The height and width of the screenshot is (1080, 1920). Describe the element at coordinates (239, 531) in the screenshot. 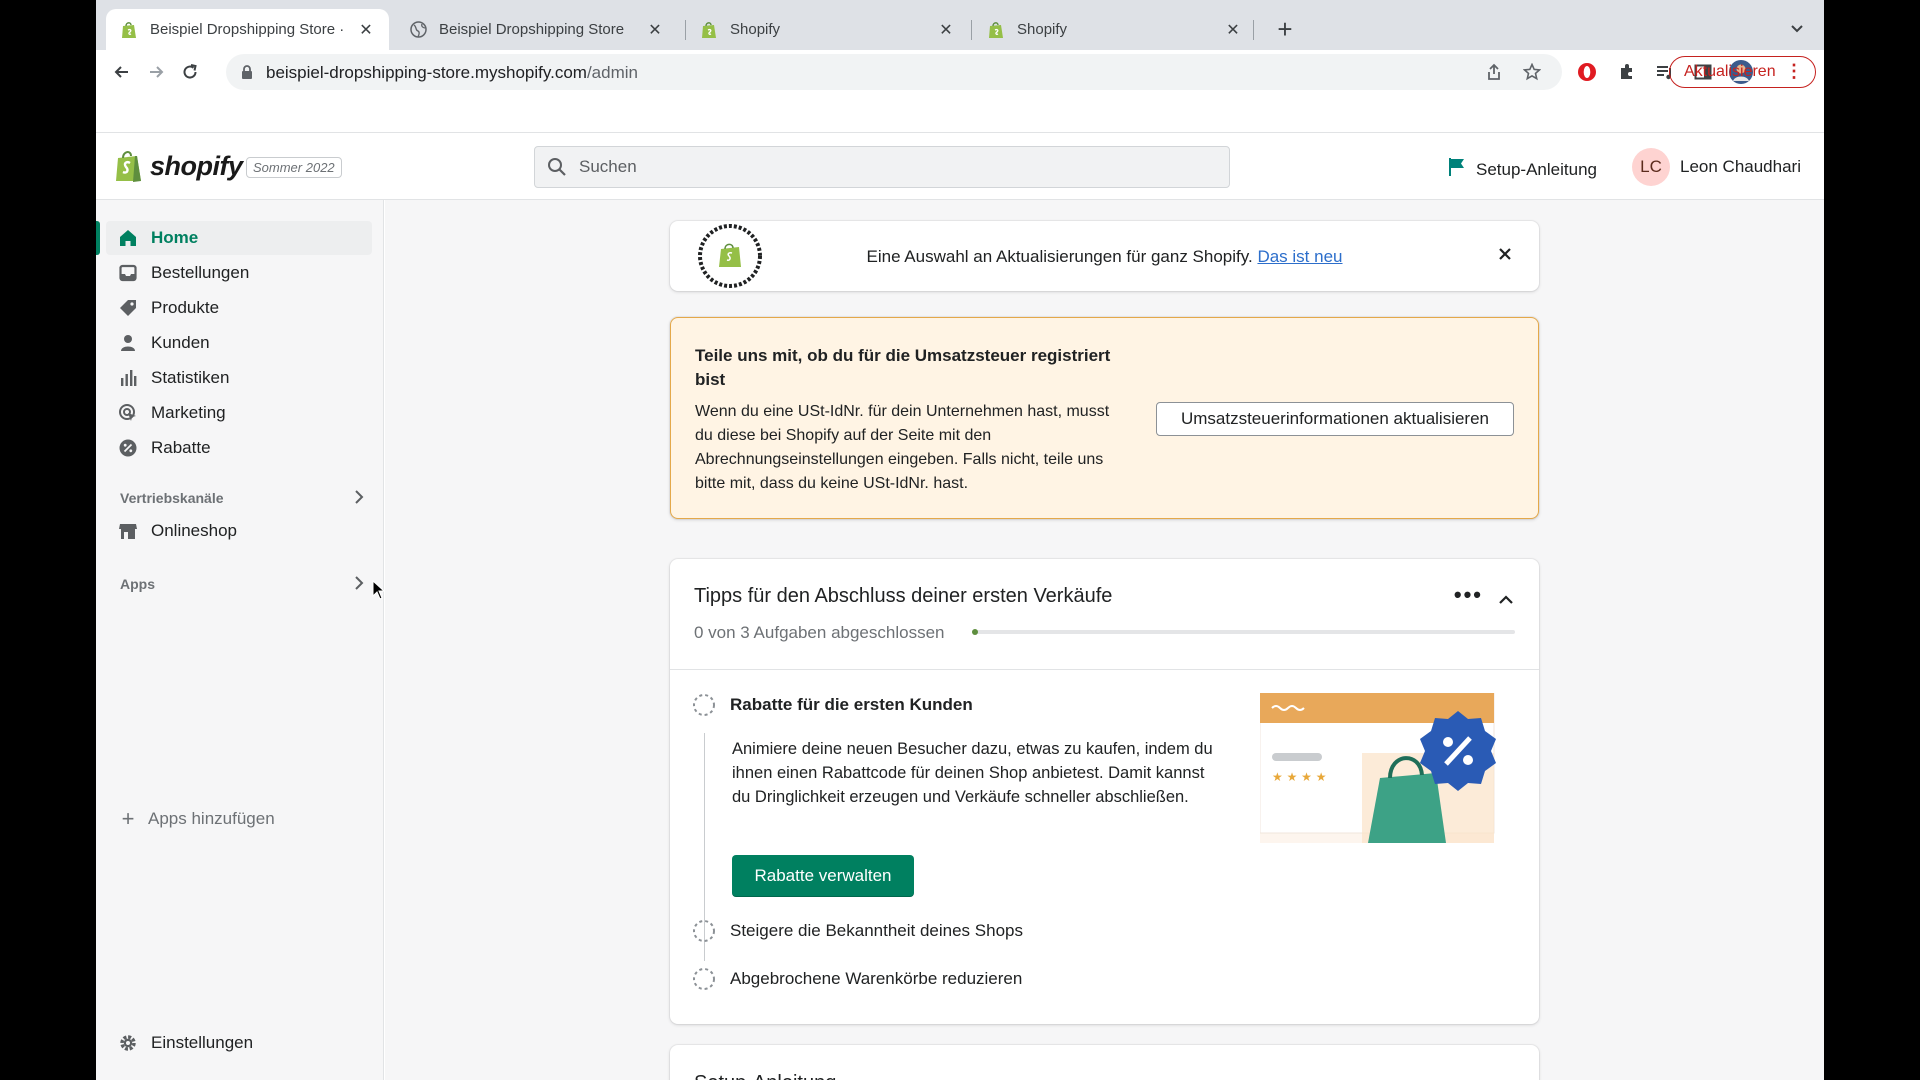

I see `sidebar-item-online-store: Onlineshop` at that location.